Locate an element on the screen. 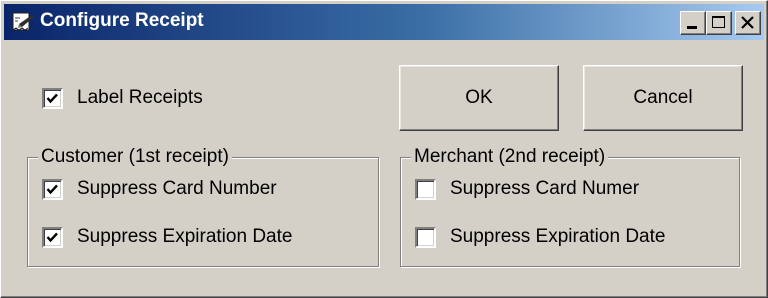 The height and width of the screenshot is (298, 768). merchant-suppress-expiration-option: Suppress Expiration Date is located at coordinates (540, 237).